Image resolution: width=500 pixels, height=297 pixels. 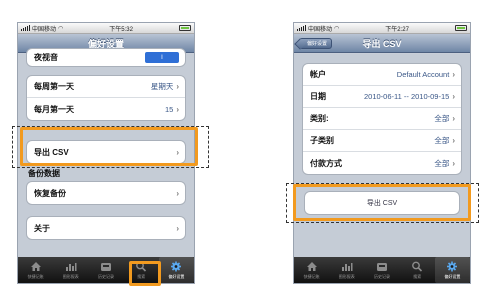 I want to click on status-bar: 中国移动 ◠ 下午2:27, so click(x=382, y=28).